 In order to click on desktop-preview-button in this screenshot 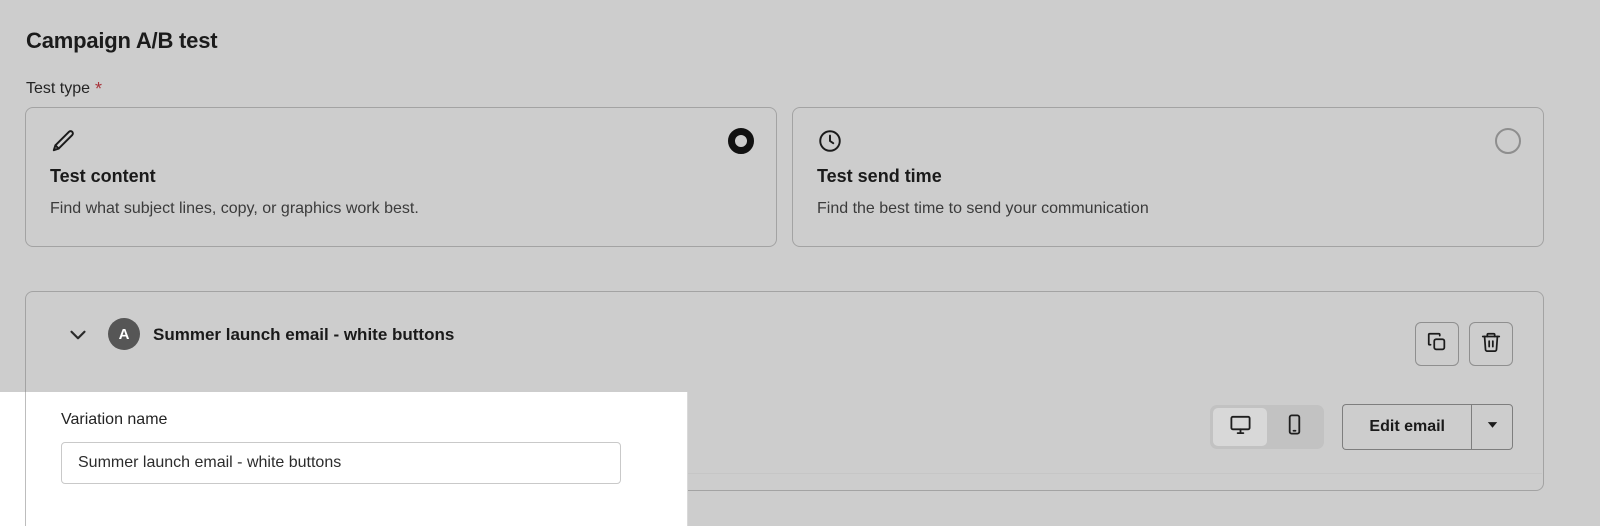, I will do `click(1240, 427)`.